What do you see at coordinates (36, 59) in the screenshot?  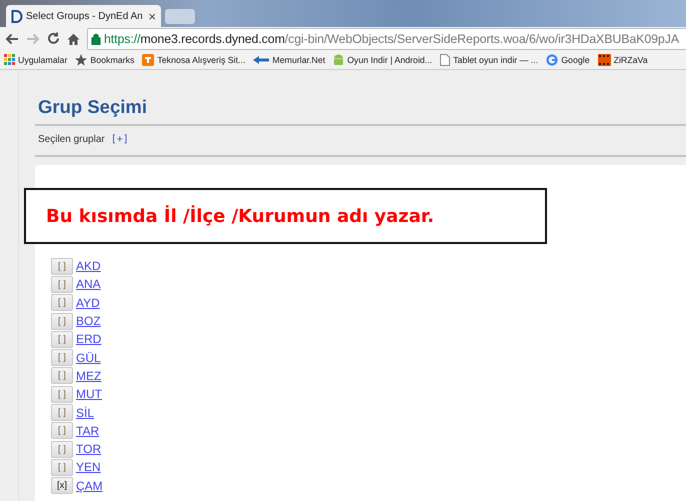 I see `bookmark-item: Uygulamalar` at bounding box center [36, 59].